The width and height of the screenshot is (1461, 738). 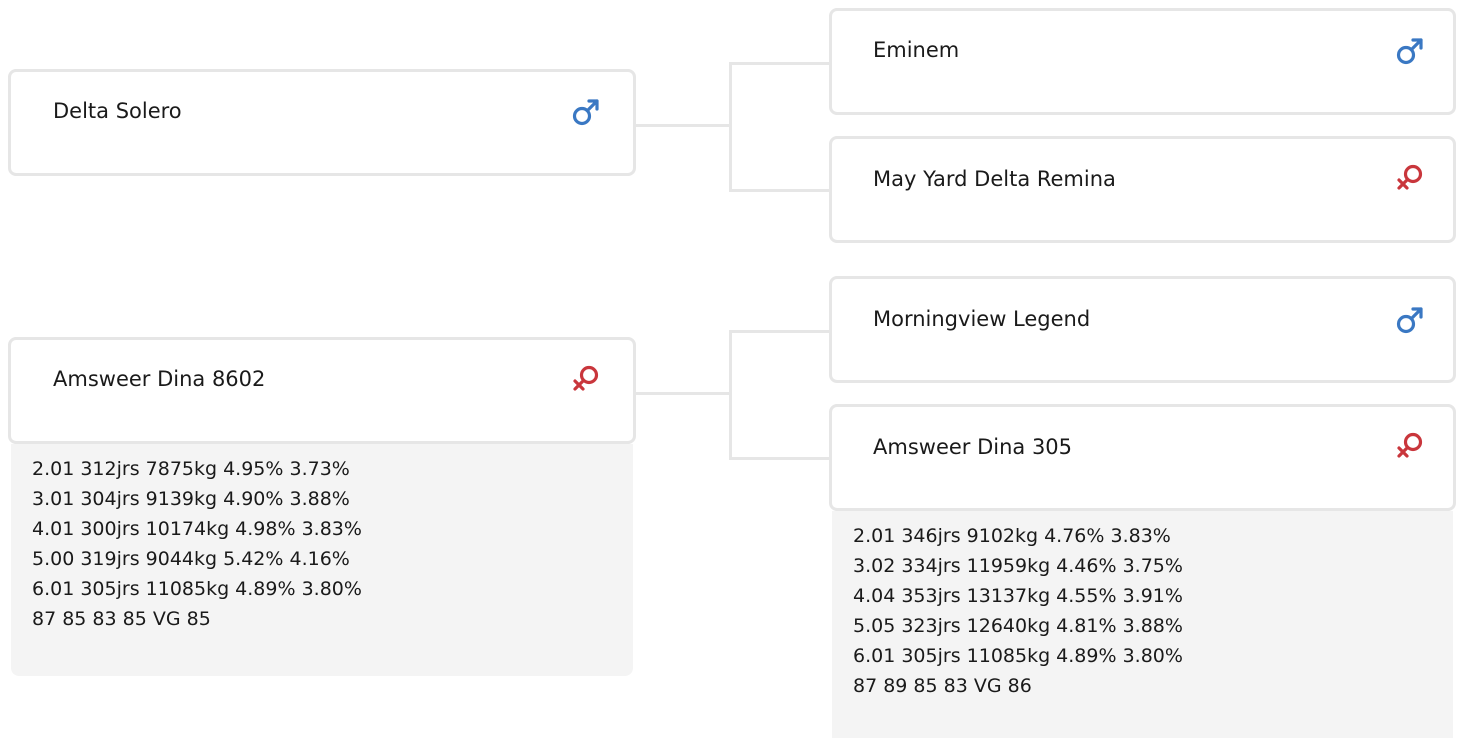 I want to click on animal-card-dam-dam: Amsweer Dina 305, so click(x=1142, y=457).